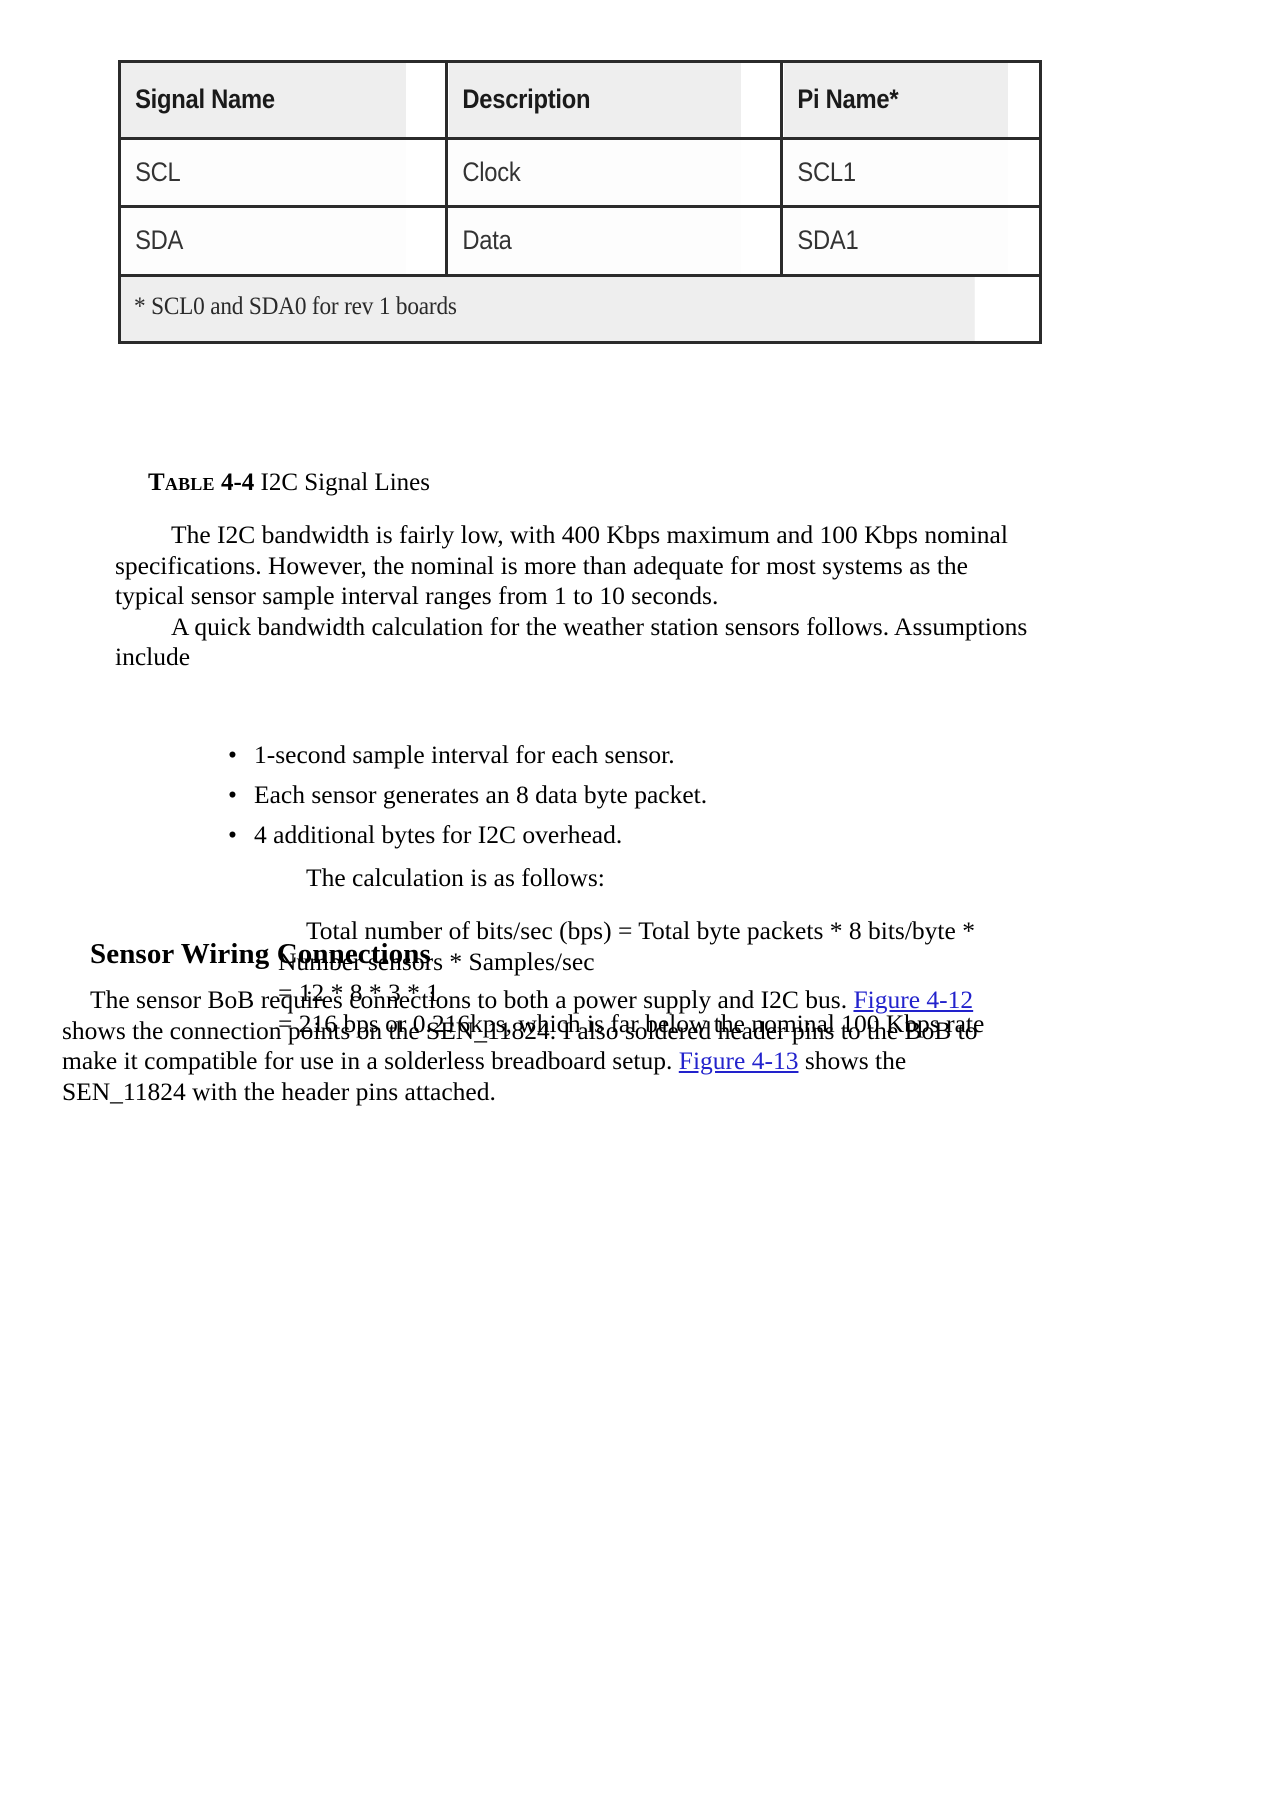 This screenshot has width=1280, height=1809. I want to click on column-header-signal-name: Signal Name, so click(265, 101).